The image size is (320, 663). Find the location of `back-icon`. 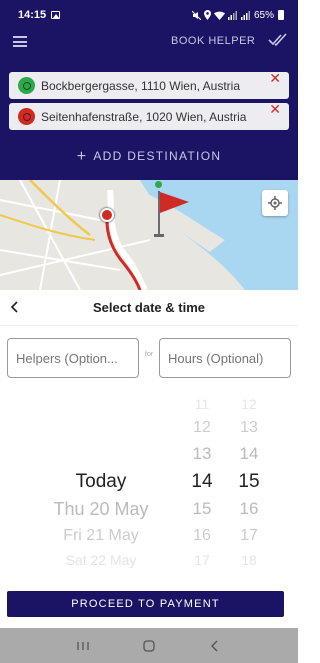

back-icon is located at coordinates (215, 646).